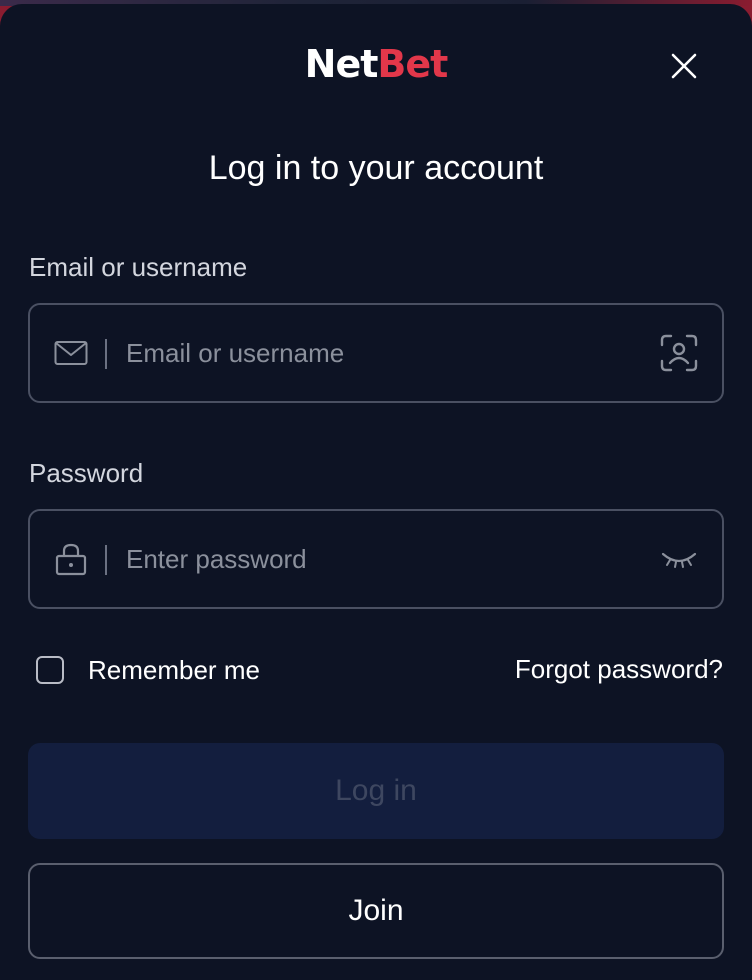  I want to click on password-field-container, so click(376, 559).